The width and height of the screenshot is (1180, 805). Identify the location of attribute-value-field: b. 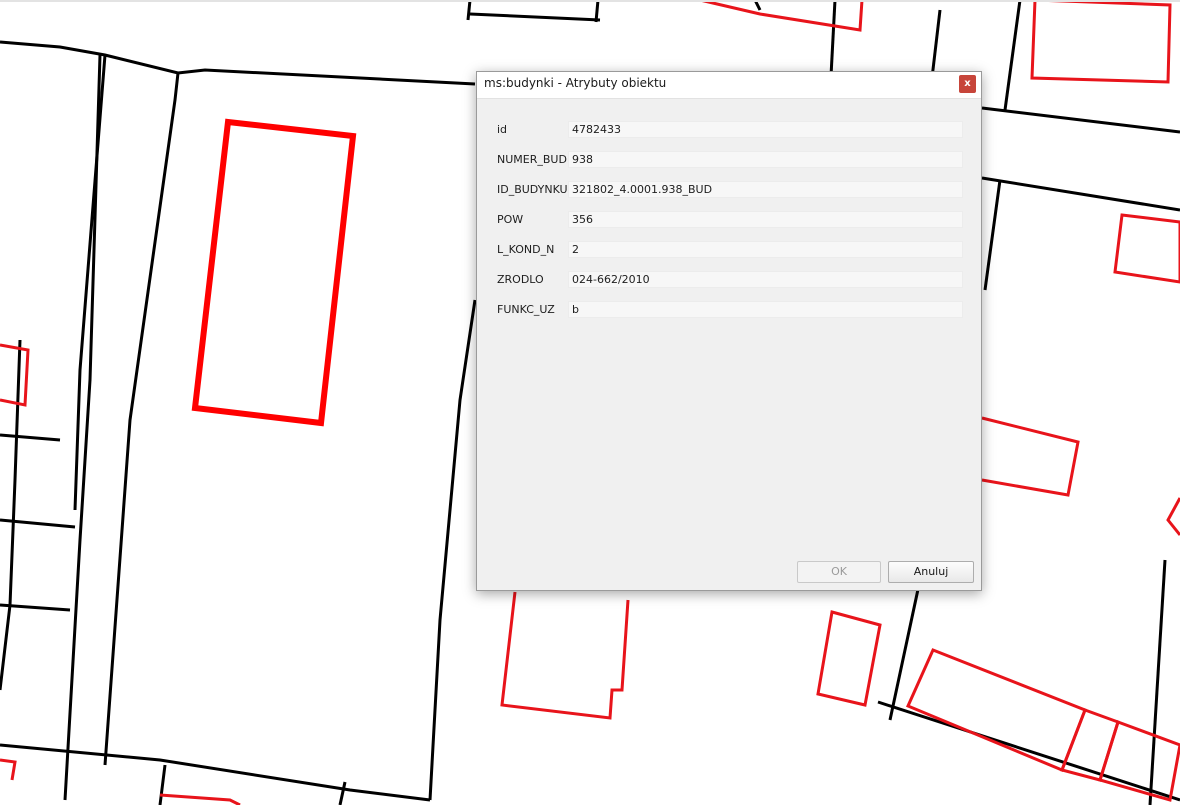
(765, 309).